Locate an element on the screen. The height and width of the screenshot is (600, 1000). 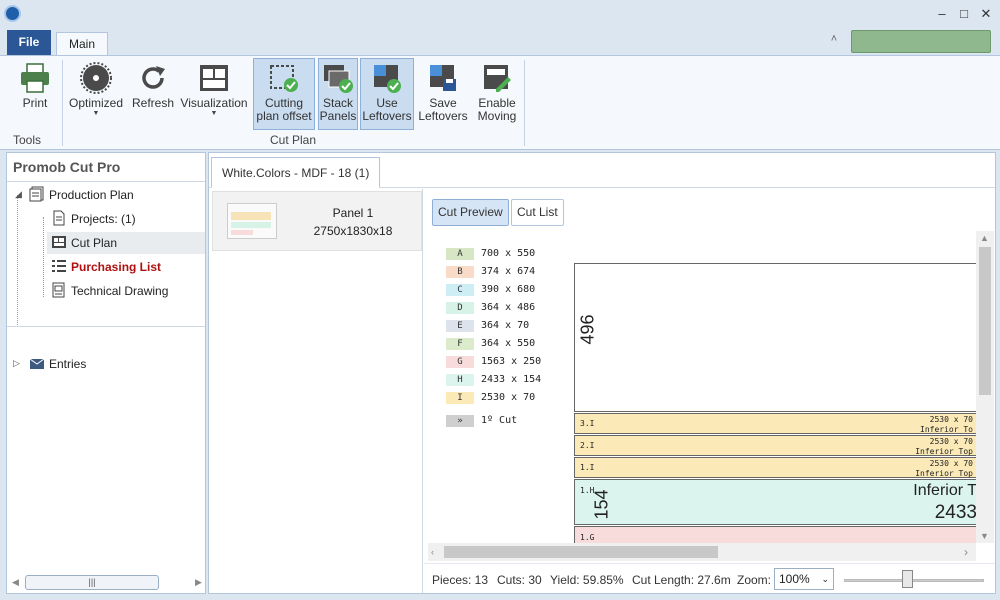
scroll-up-icon: ▲ is located at coordinates (984, 238).